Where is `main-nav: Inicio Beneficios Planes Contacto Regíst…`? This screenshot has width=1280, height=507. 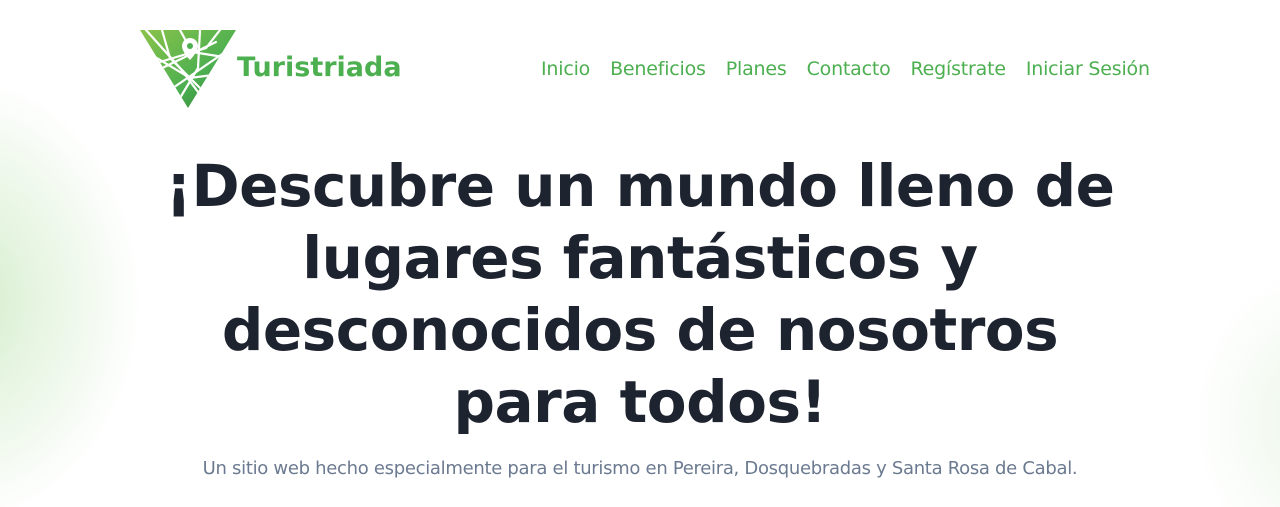
main-nav: Inicio Beneficios Planes Contacto Regíst… is located at coordinates (845, 69).